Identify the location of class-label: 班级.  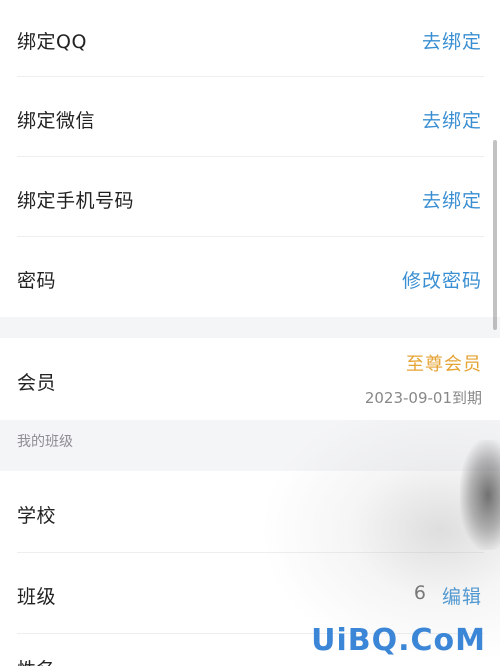
(37, 597).